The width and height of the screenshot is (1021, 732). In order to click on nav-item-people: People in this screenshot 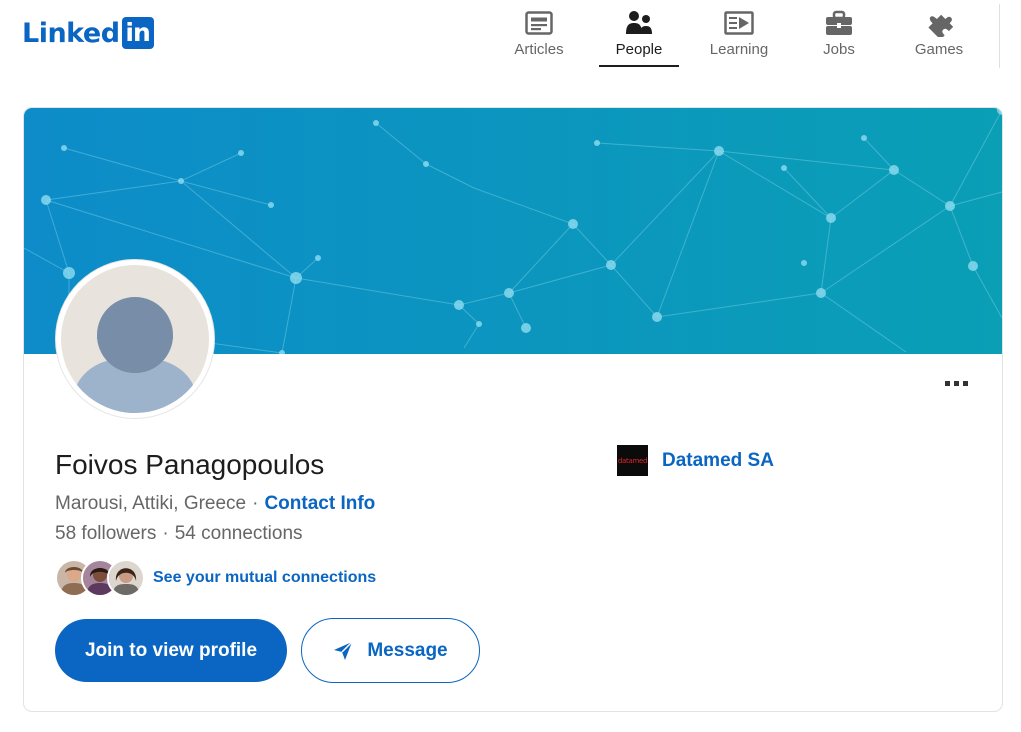, I will do `click(639, 34)`.